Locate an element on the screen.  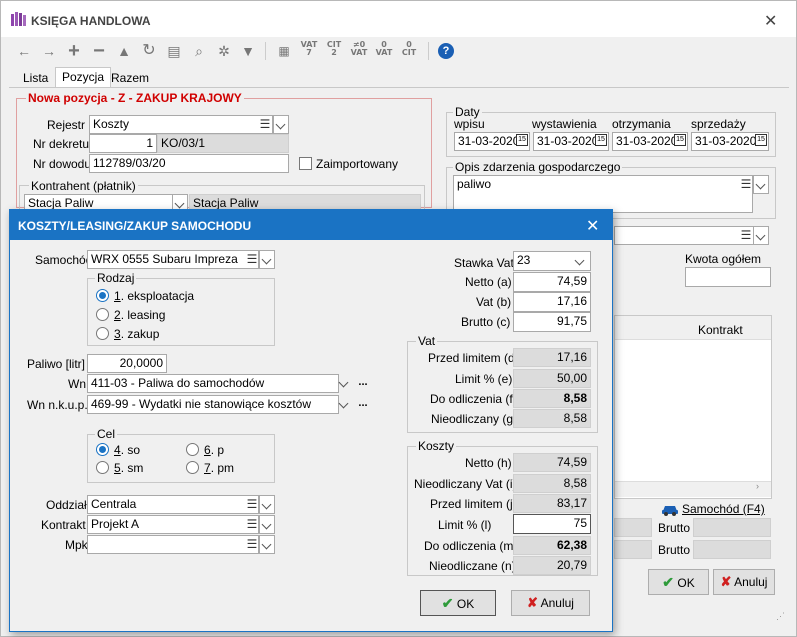
resize-grip-icon: ⋰ is located at coordinates (780, 616).